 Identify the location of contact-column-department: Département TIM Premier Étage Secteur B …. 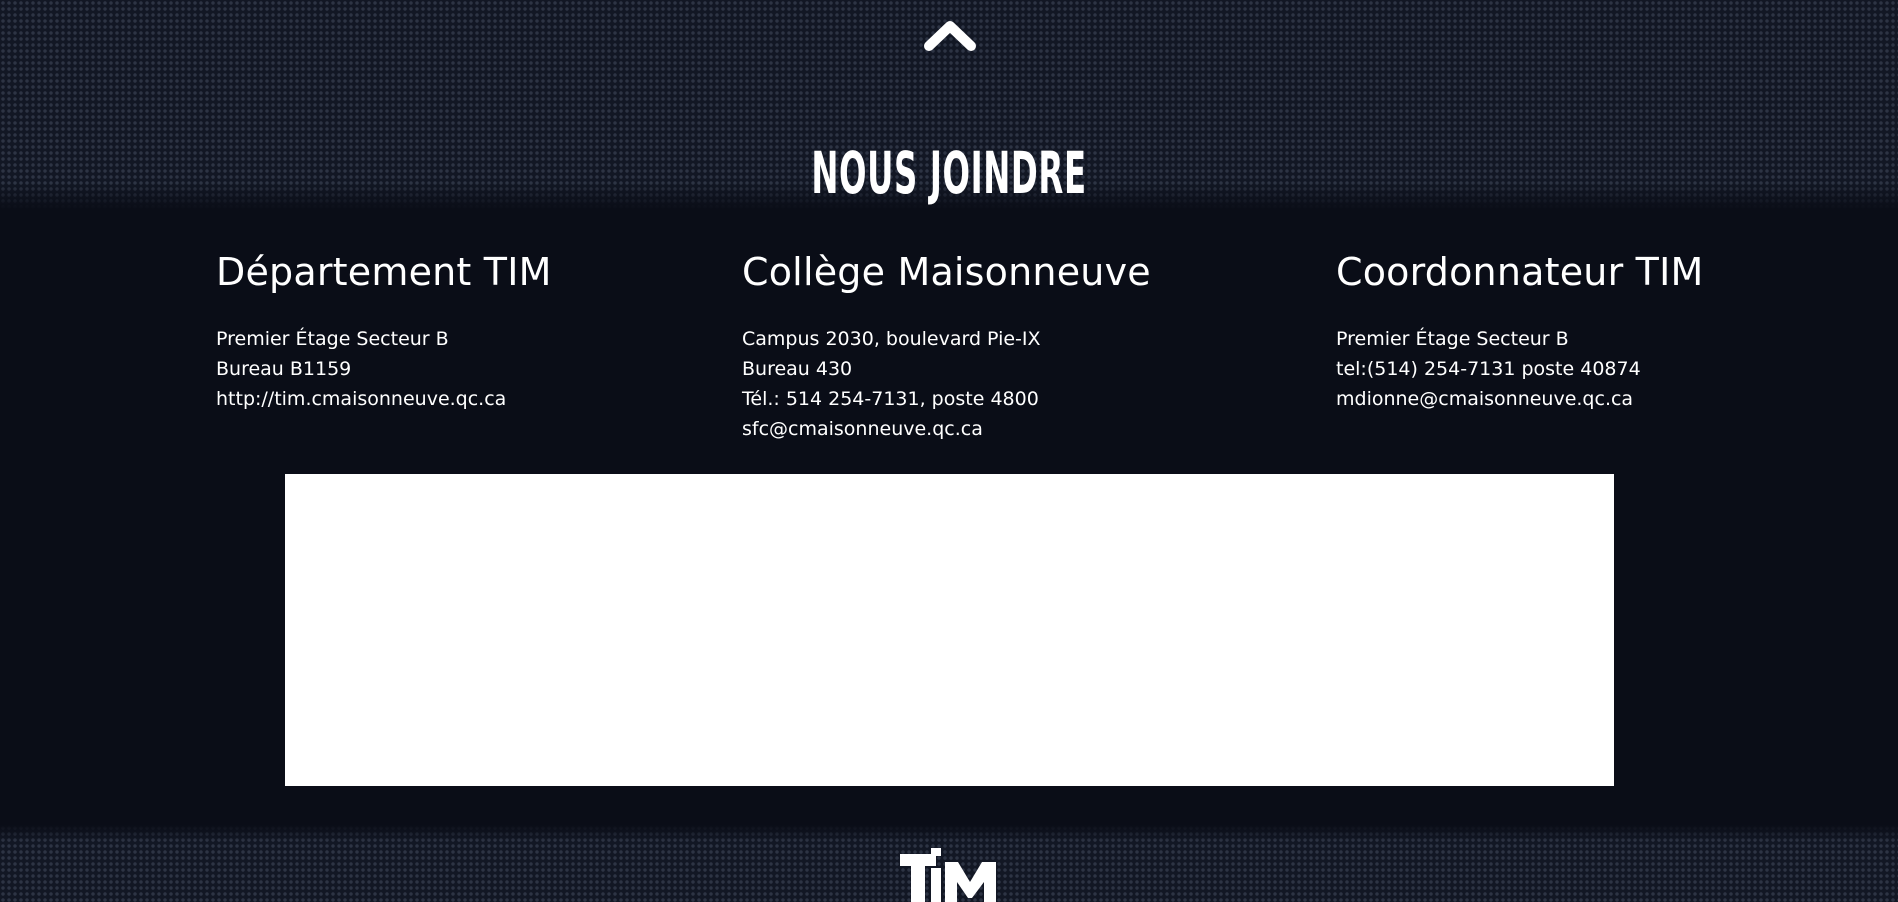
(384, 330).